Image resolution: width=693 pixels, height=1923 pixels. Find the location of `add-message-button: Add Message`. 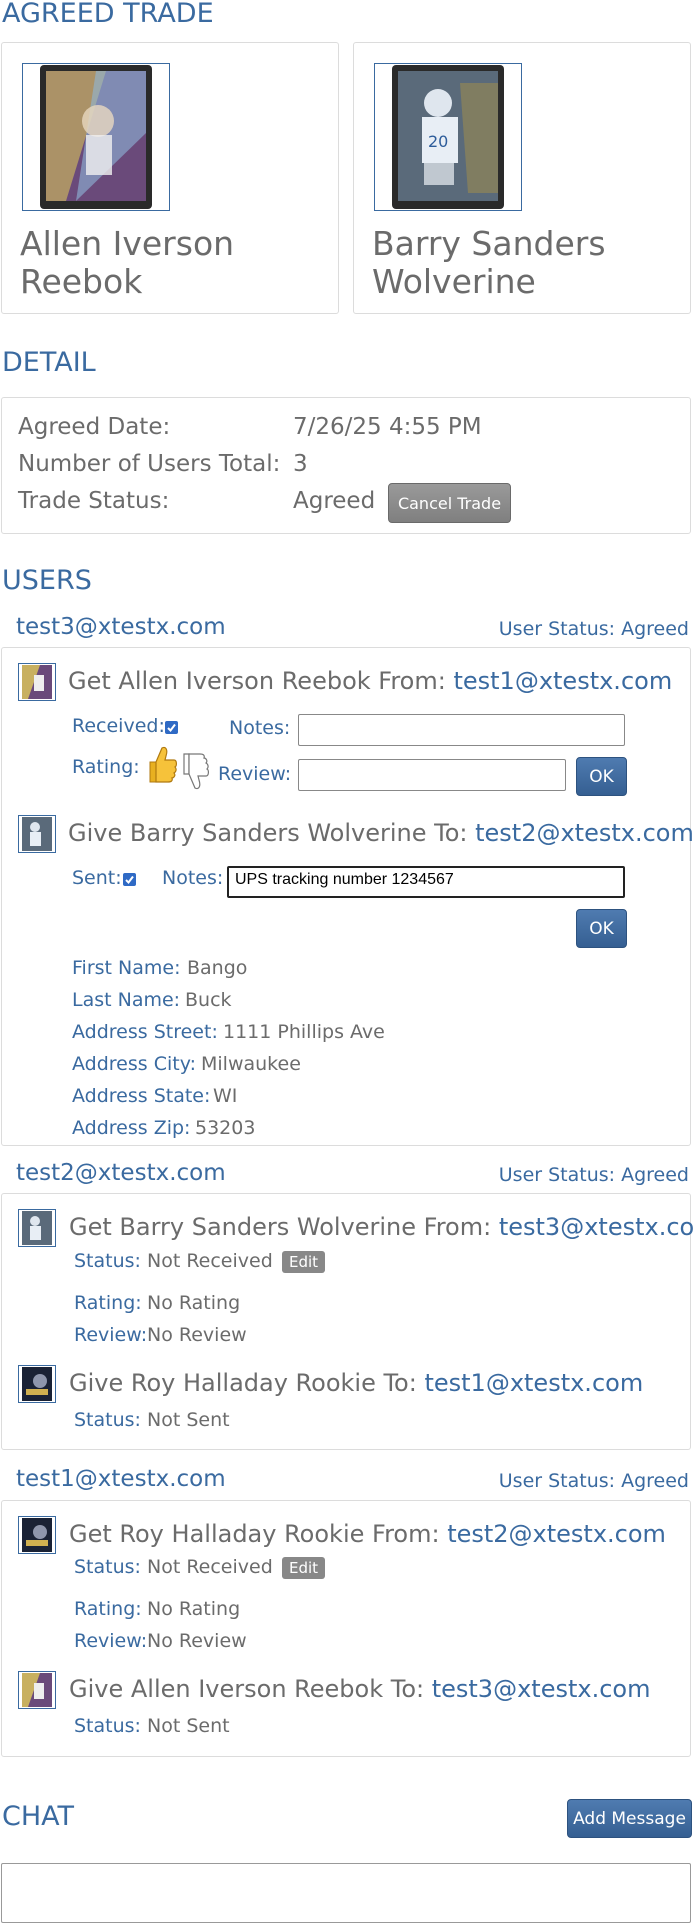

add-message-button: Add Message is located at coordinates (629, 1818).